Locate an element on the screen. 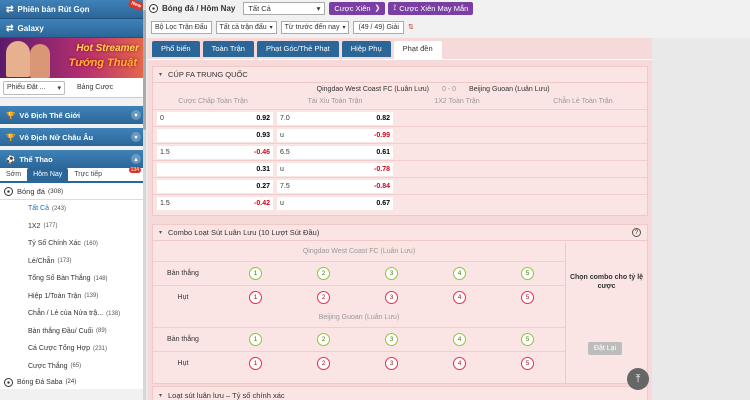  over-under-odds-cell: 7.0 0.82 is located at coordinates (335, 118).